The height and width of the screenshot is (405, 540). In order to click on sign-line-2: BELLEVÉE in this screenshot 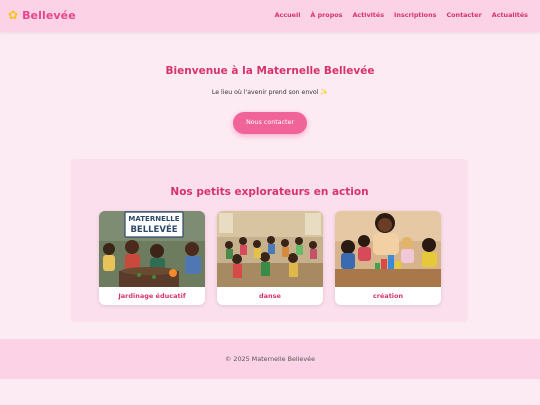, I will do `click(153, 229)`.